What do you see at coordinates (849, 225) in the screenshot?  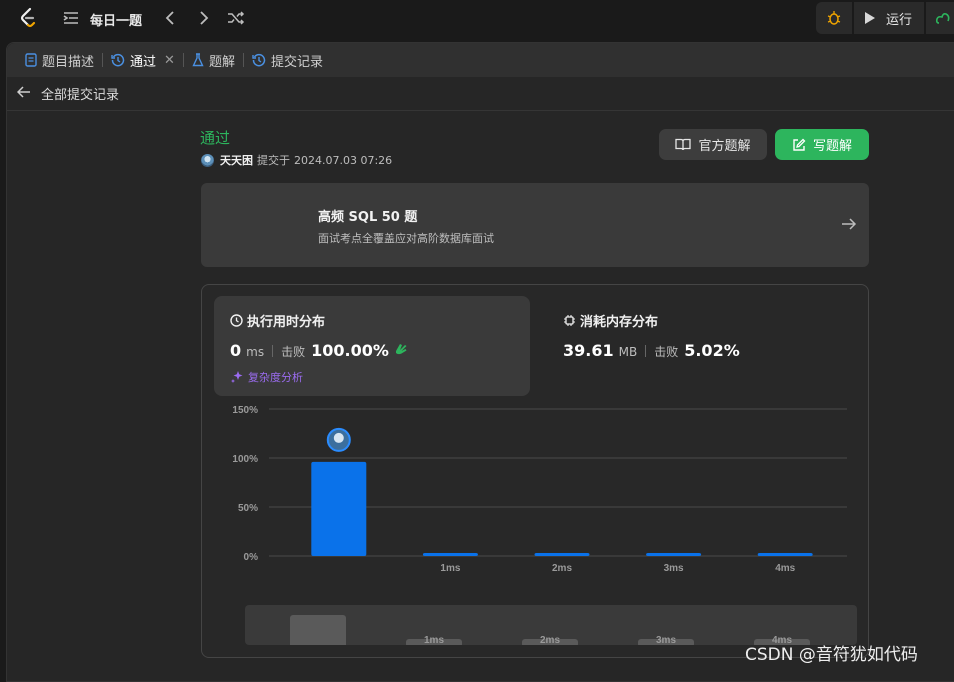 I see `arrow-right-icon` at bounding box center [849, 225].